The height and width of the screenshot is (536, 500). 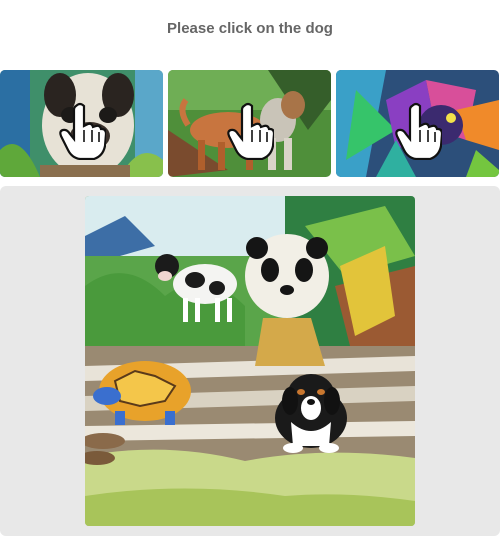 I want to click on example-image-pug, so click(x=81, y=123).